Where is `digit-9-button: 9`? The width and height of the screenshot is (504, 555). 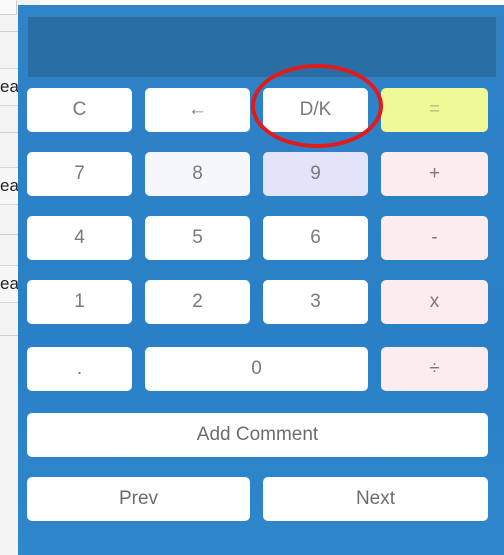
digit-9-button: 9 is located at coordinates (315, 174).